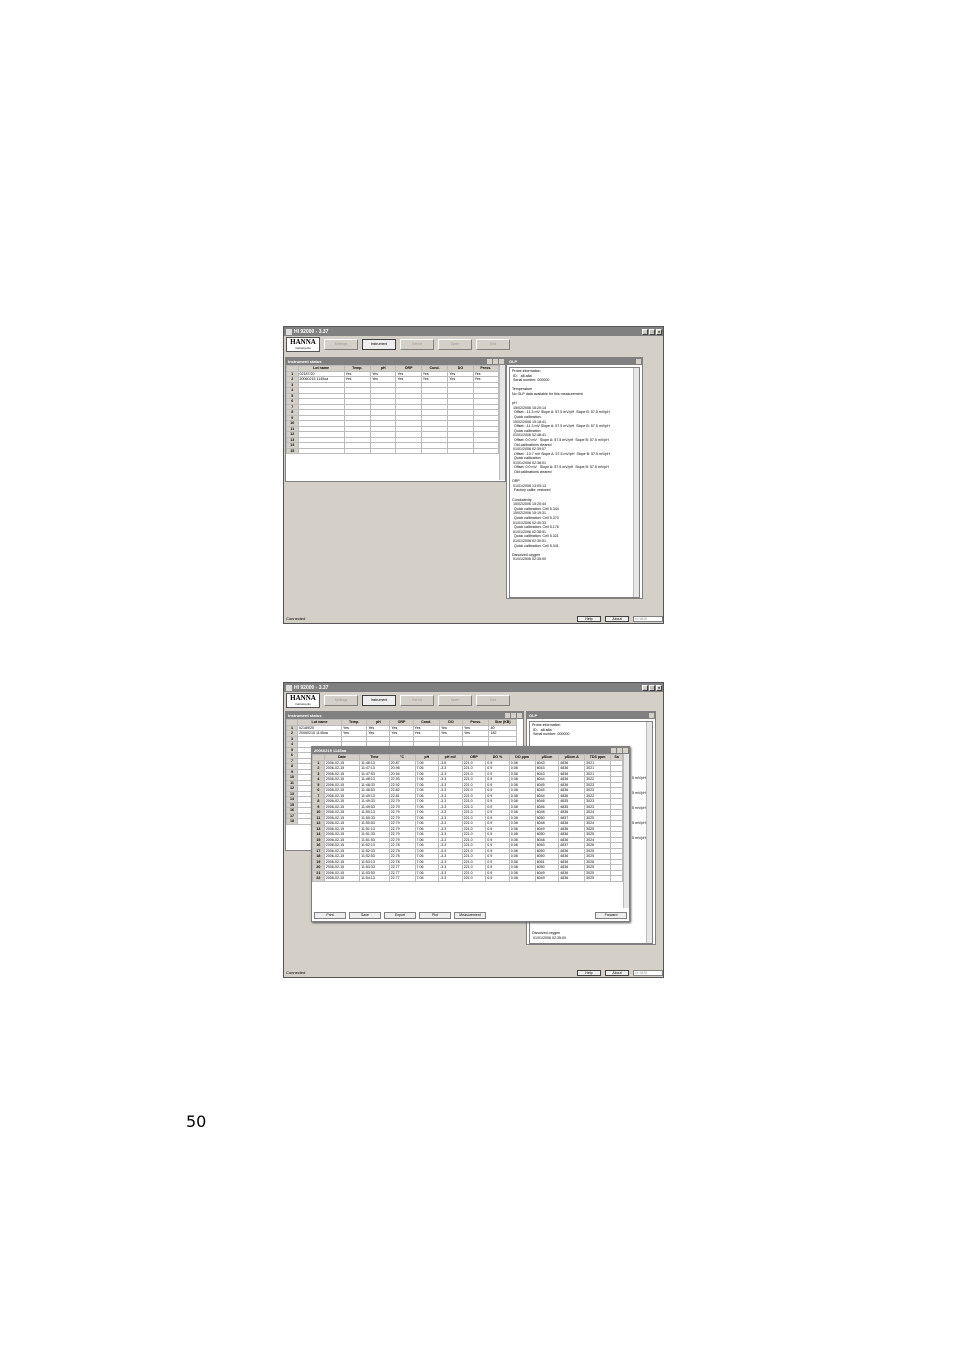 The height and width of the screenshot is (1351, 954). I want to click on save-button: Save, so click(365, 915).